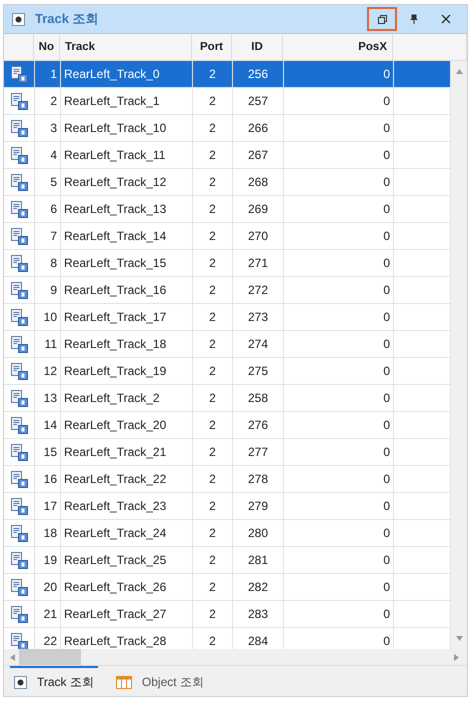  Describe the element at coordinates (227, 209) in the screenshot. I see `table-row: 6 RearLeft_Track_13 2 269 0` at that location.